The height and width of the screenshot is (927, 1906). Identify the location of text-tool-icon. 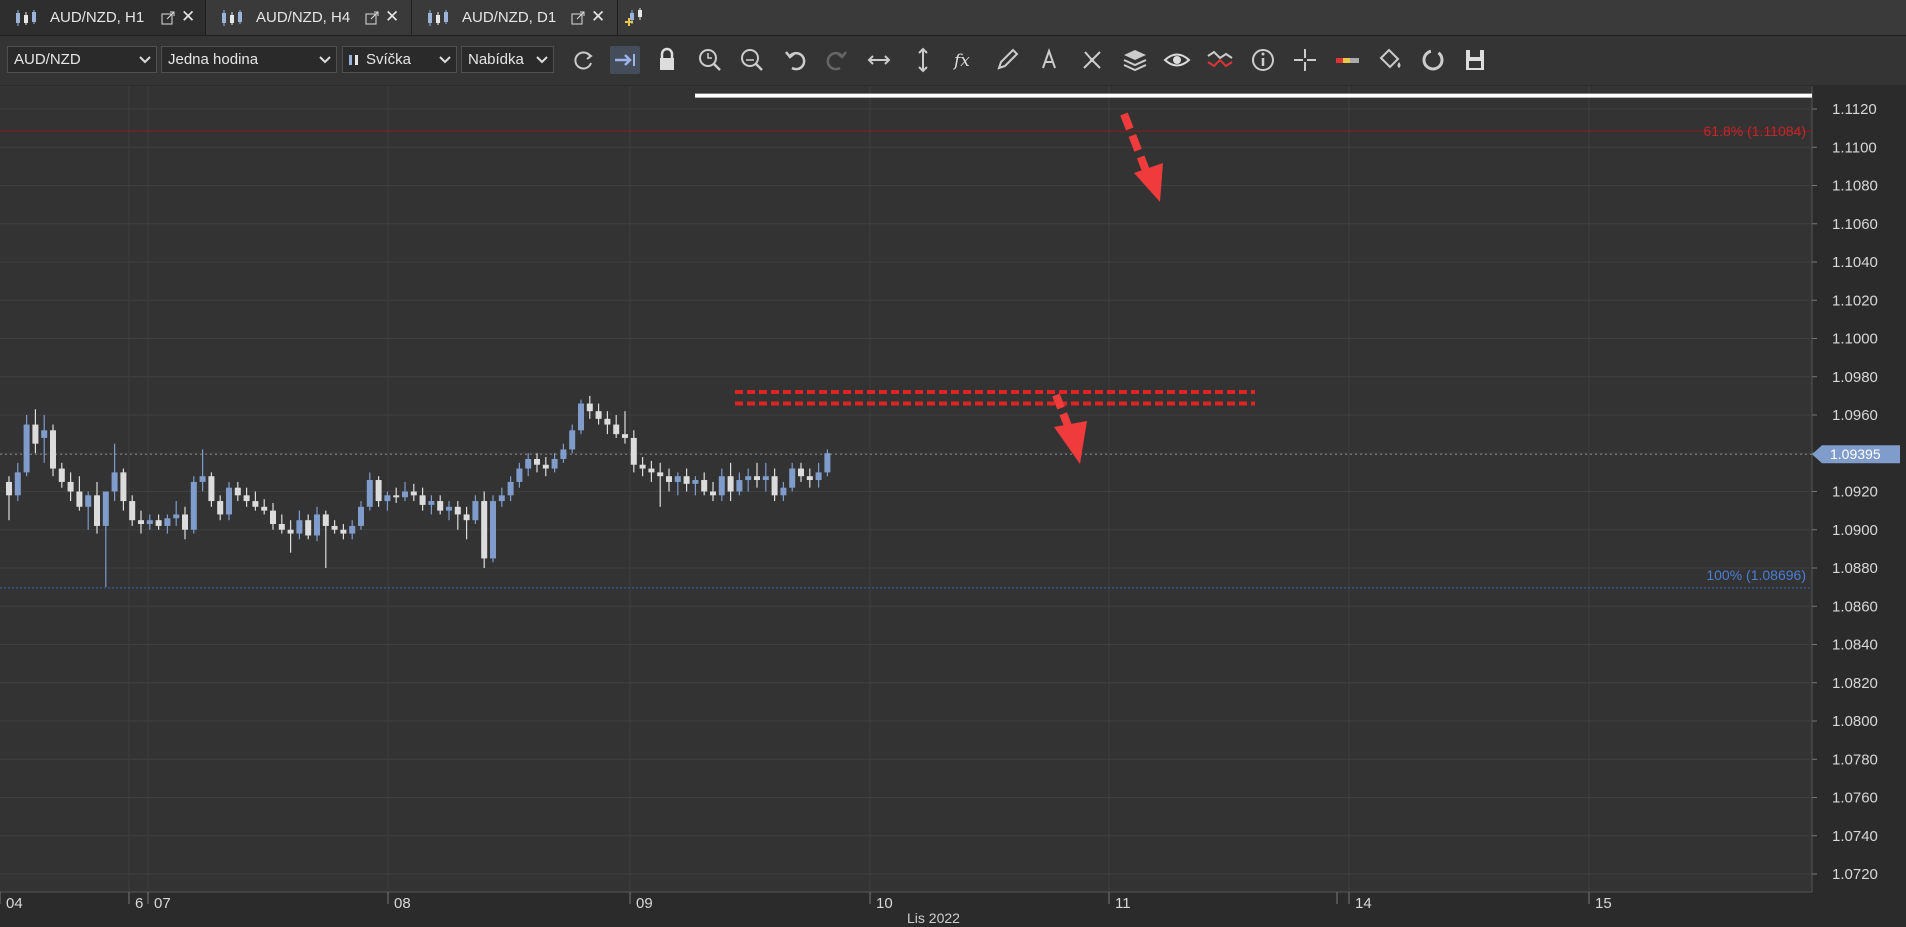
(1050, 60).